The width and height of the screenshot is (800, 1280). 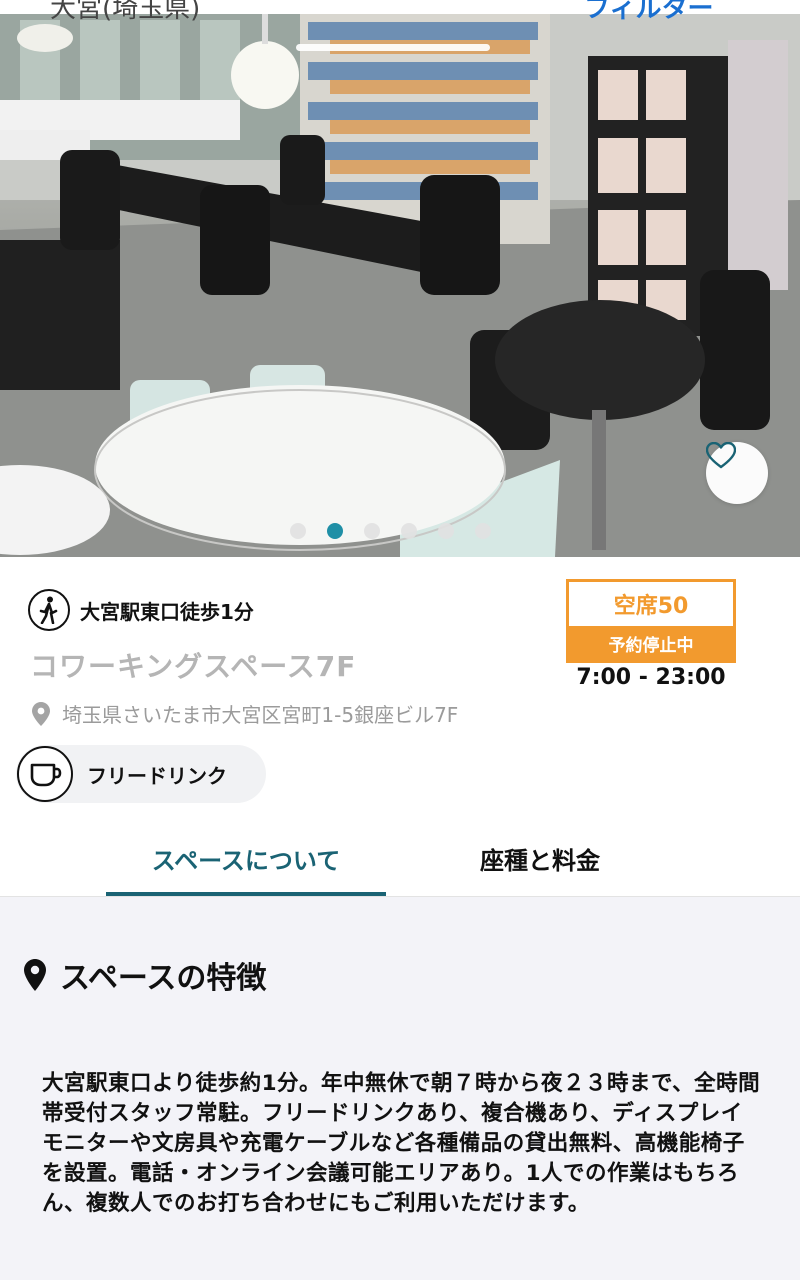 I want to click on access-row: 大宮駅東口徒歩1分, so click(x=141, y=610).